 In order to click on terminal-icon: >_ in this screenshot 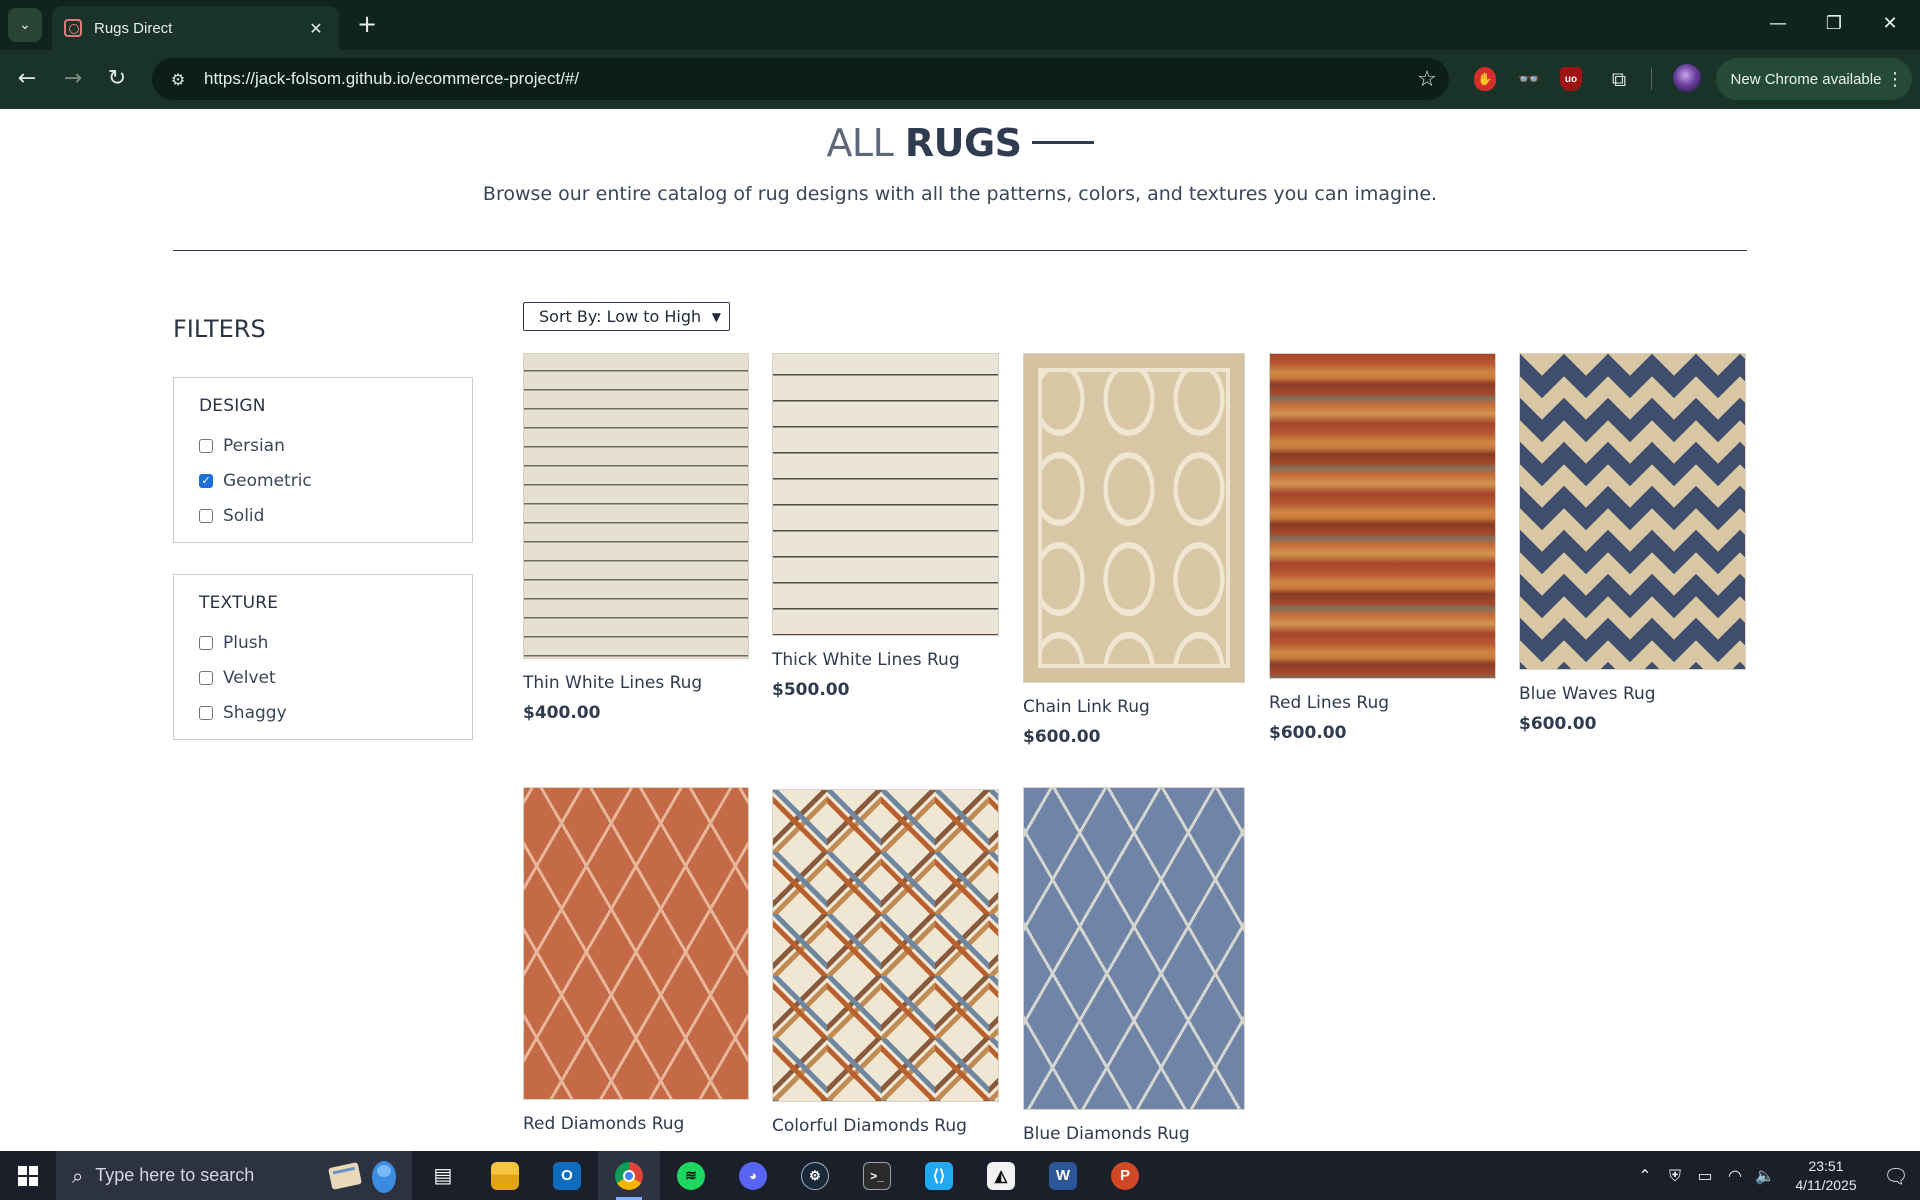, I will do `click(877, 1175)`.